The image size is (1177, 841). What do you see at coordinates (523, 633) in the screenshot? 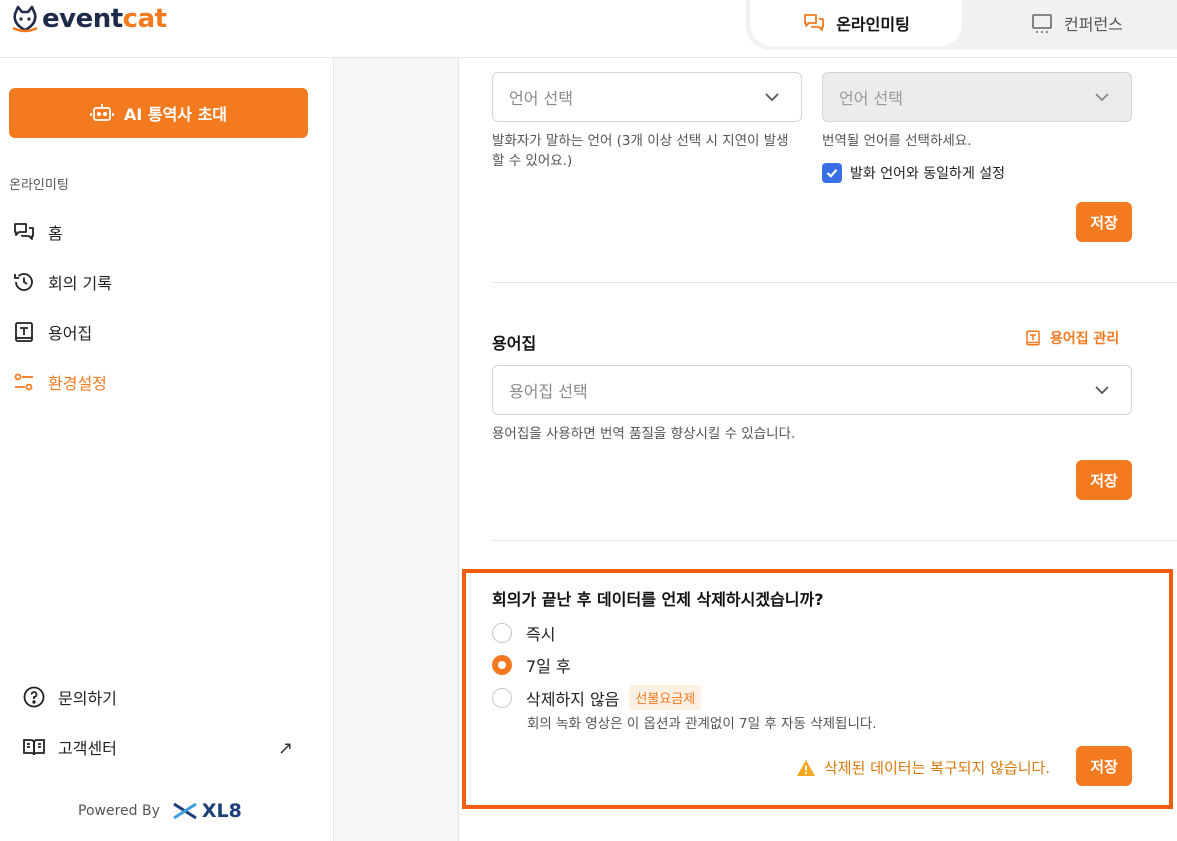
I see `retention-option-immediately: 즉시` at bounding box center [523, 633].